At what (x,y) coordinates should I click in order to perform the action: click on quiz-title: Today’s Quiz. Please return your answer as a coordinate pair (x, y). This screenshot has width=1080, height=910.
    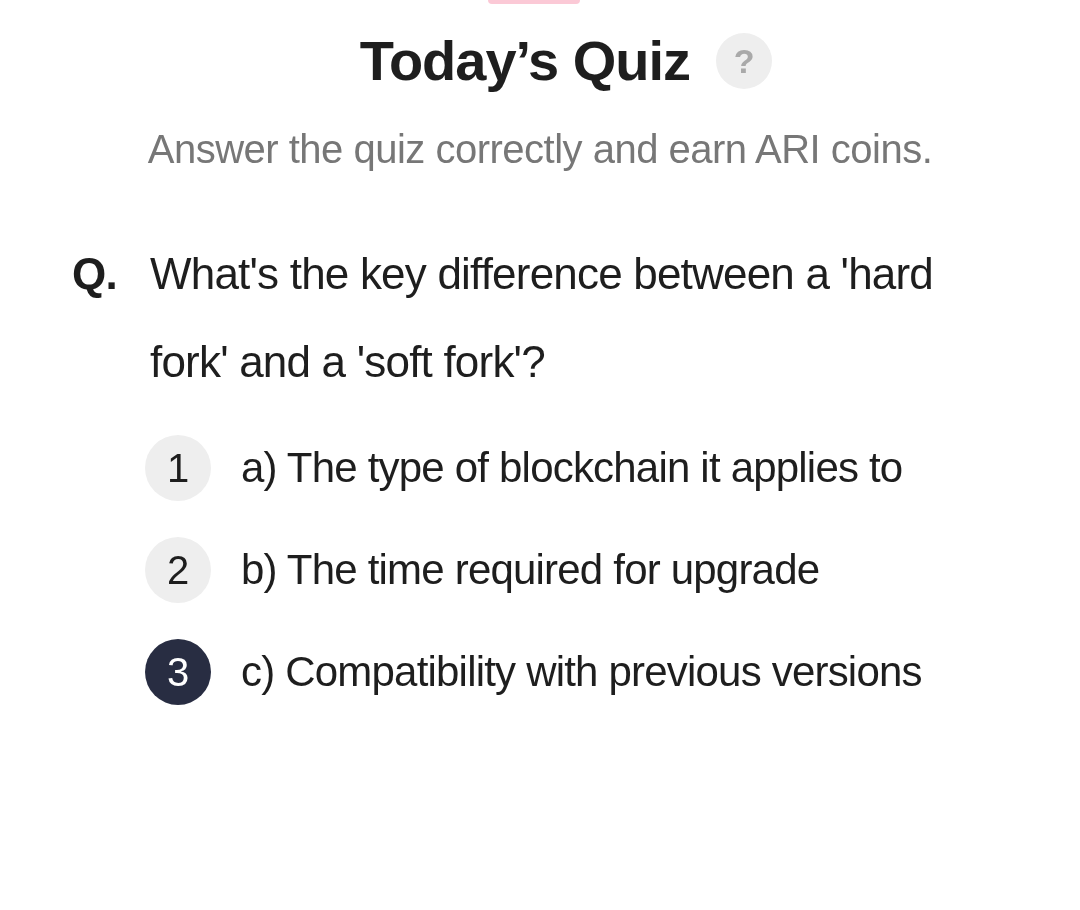
    Looking at the image, I should click on (525, 61).